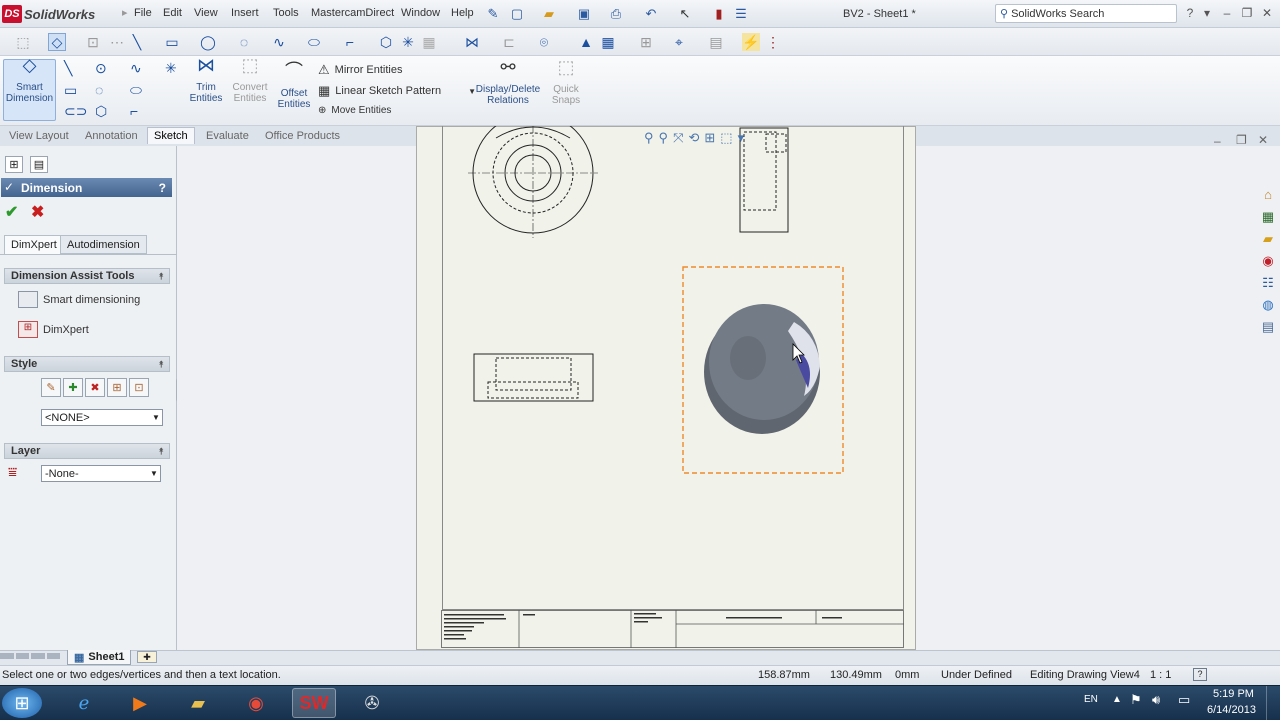  Describe the element at coordinates (1268, 217) in the screenshot. I see `design-library-icon: ▦` at that location.